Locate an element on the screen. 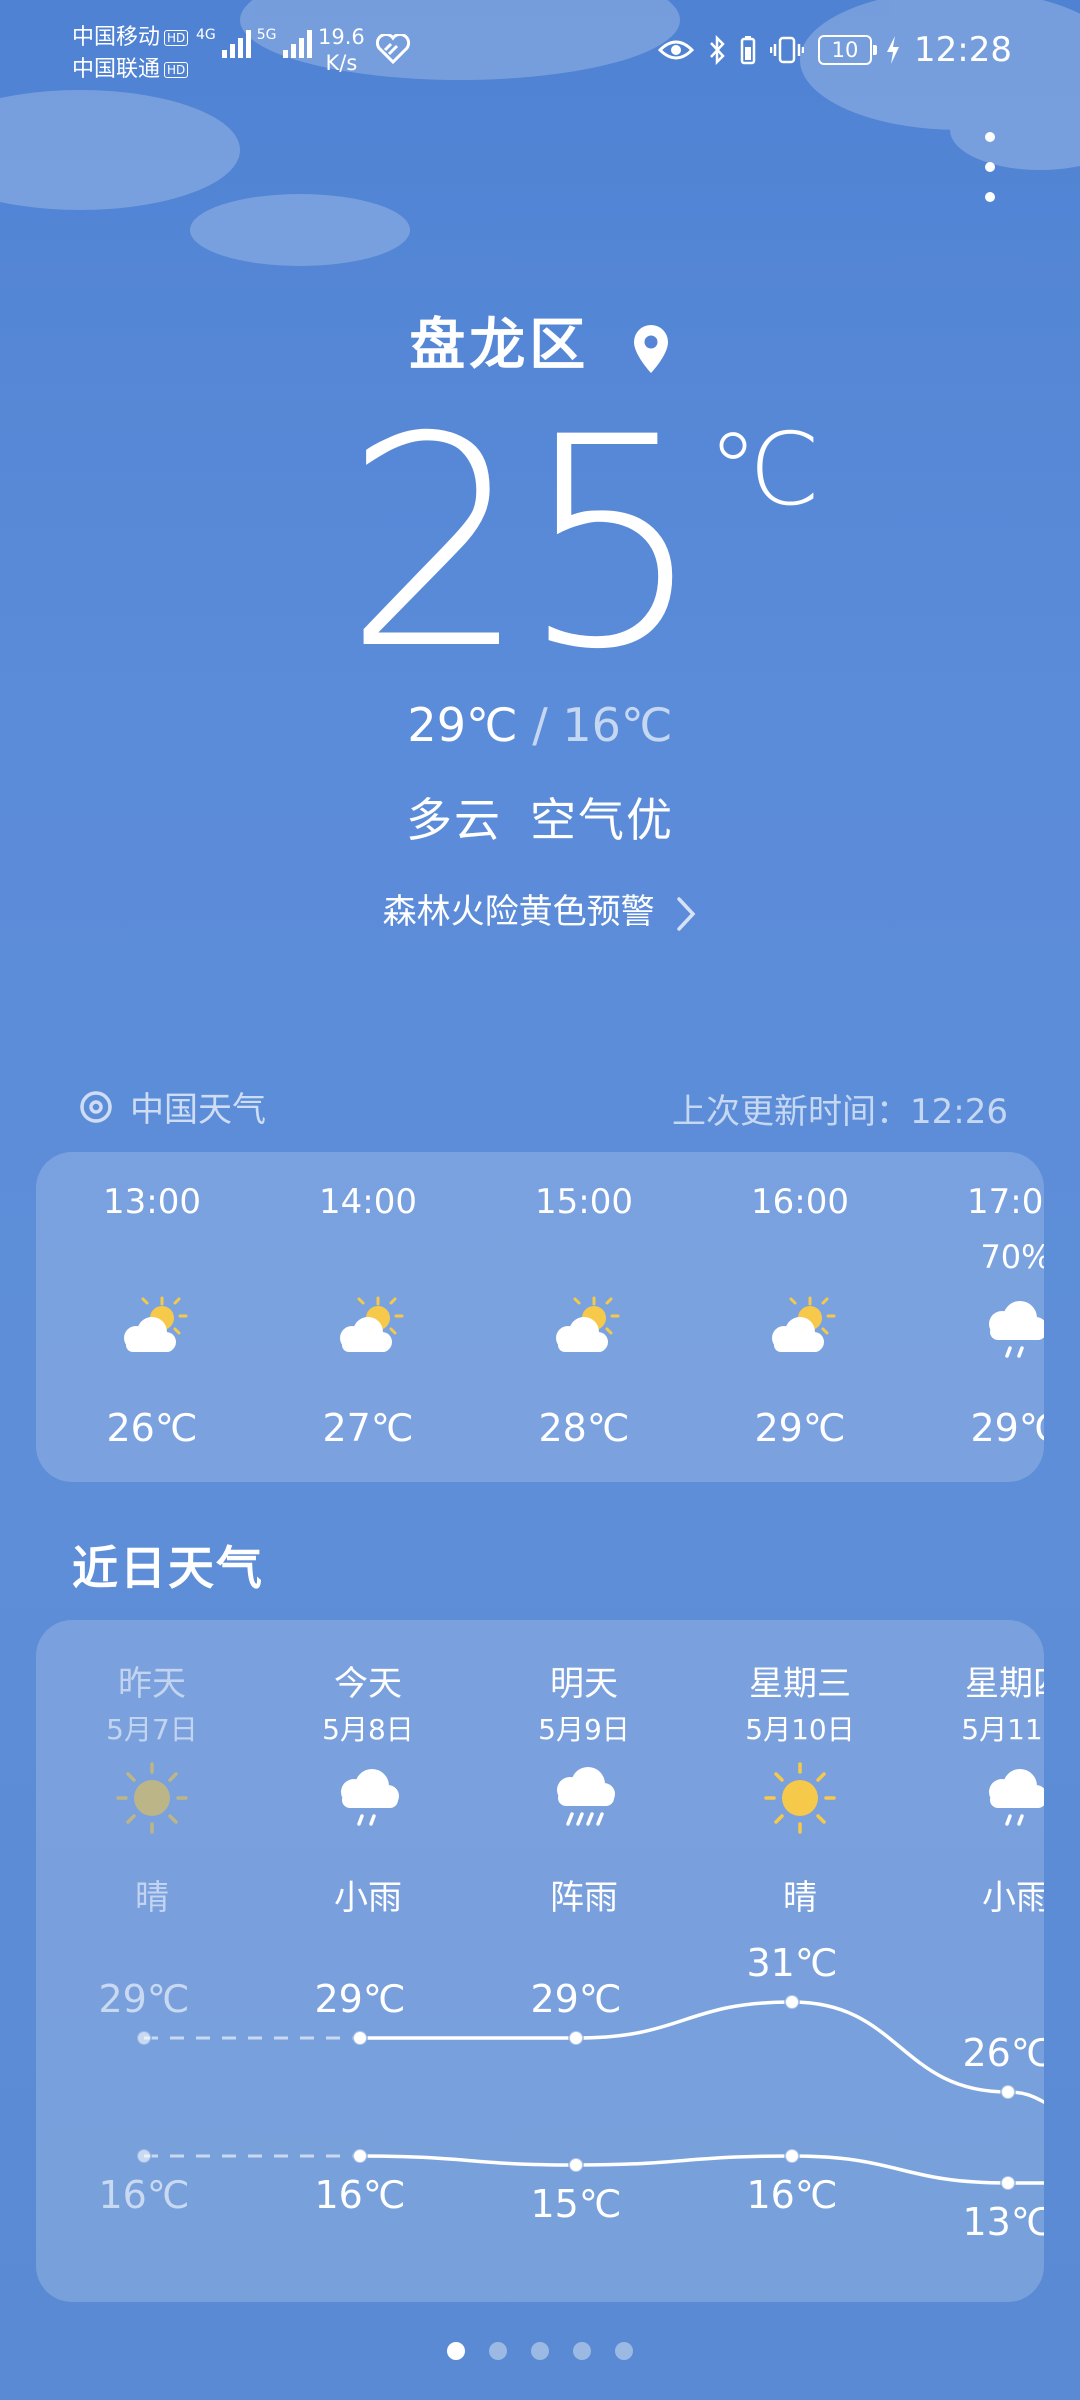 The height and width of the screenshot is (2400, 1080). high-line is located at coordinates (702, 2052).